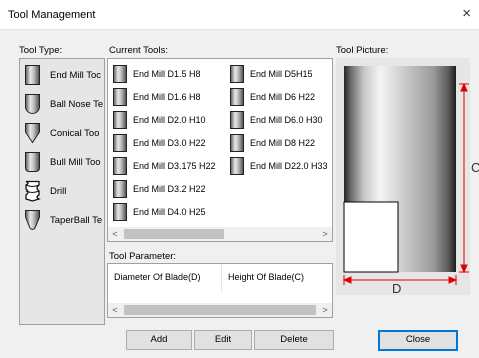  Describe the element at coordinates (466, 14) in the screenshot. I see `close-icon: ×` at that location.